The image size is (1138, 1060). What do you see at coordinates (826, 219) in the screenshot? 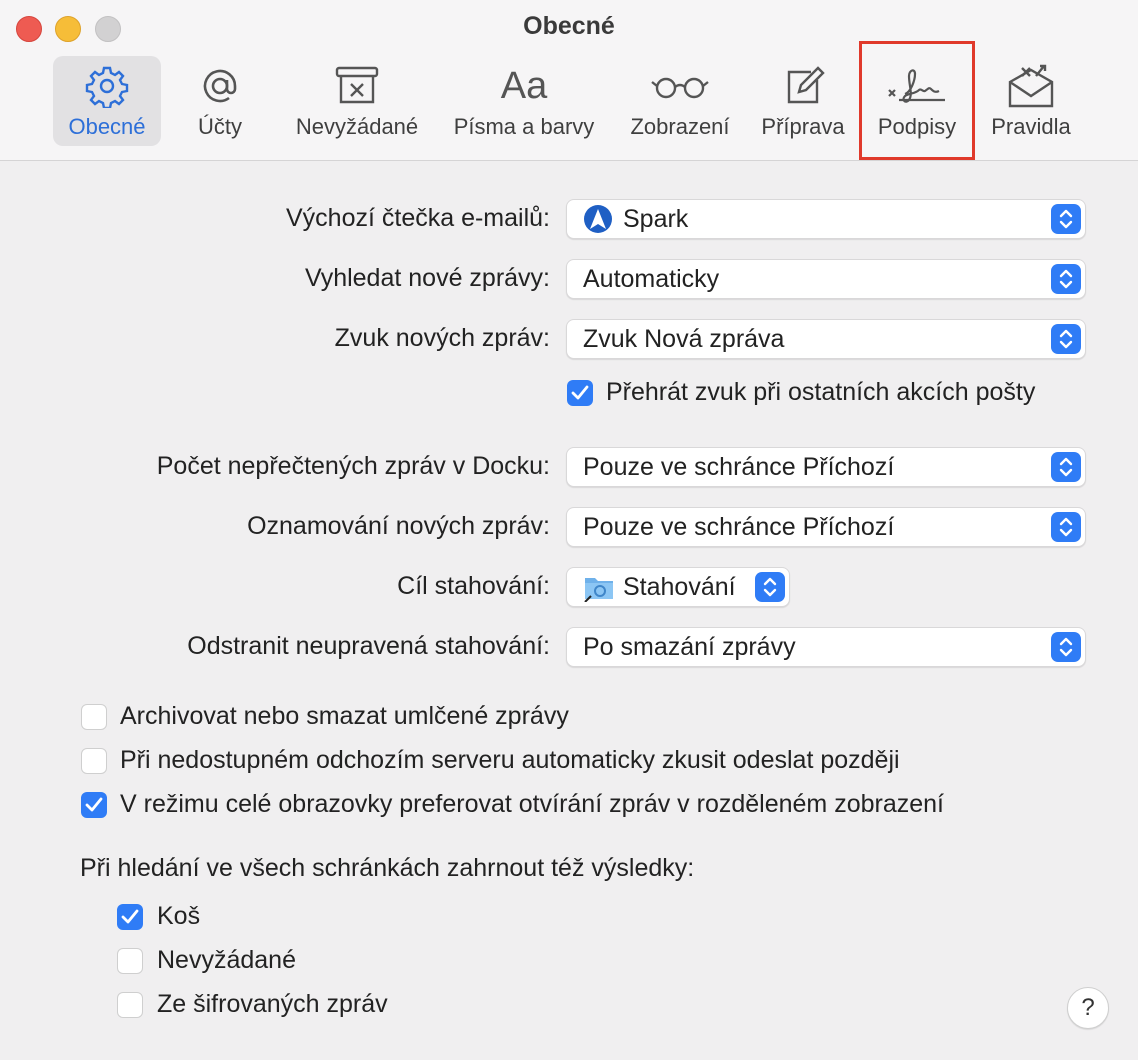
I see `default-reader-popup: Spark` at bounding box center [826, 219].